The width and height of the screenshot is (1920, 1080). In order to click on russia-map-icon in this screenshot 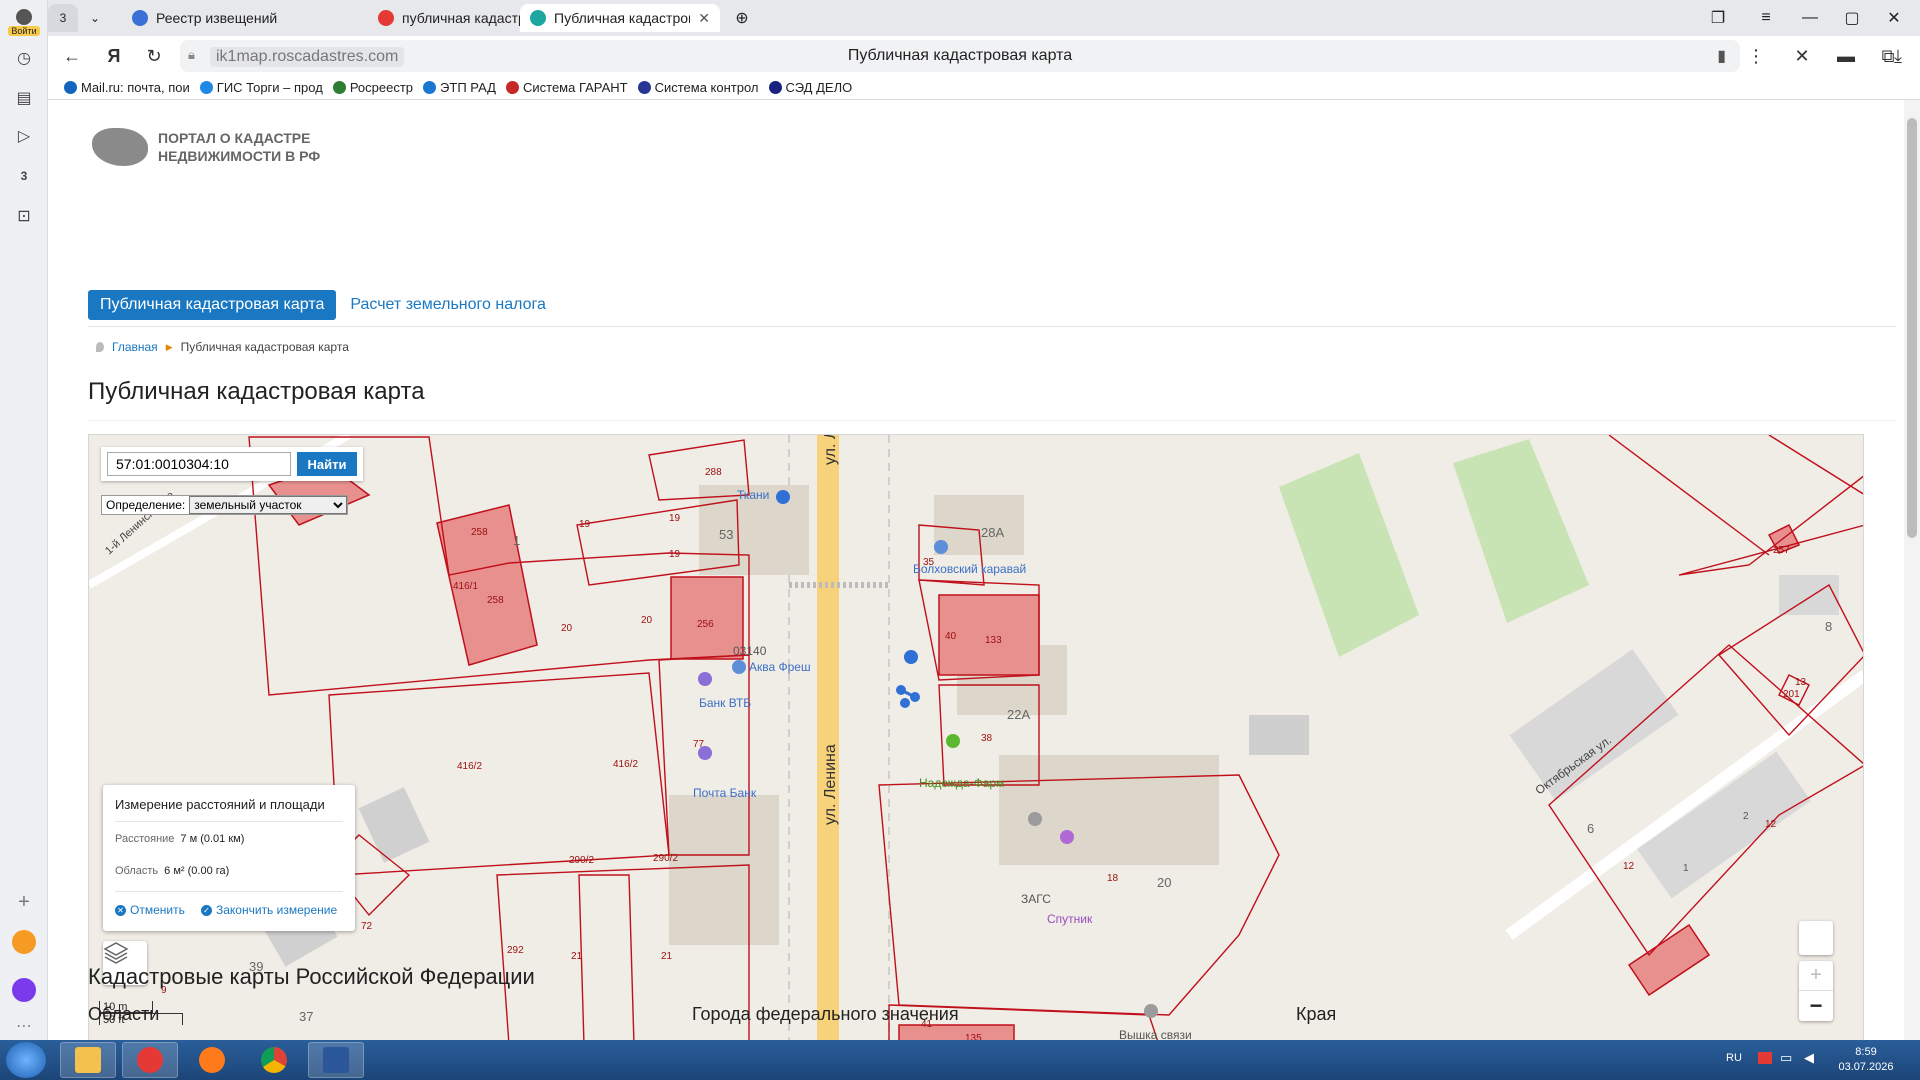, I will do `click(120, 147)`.